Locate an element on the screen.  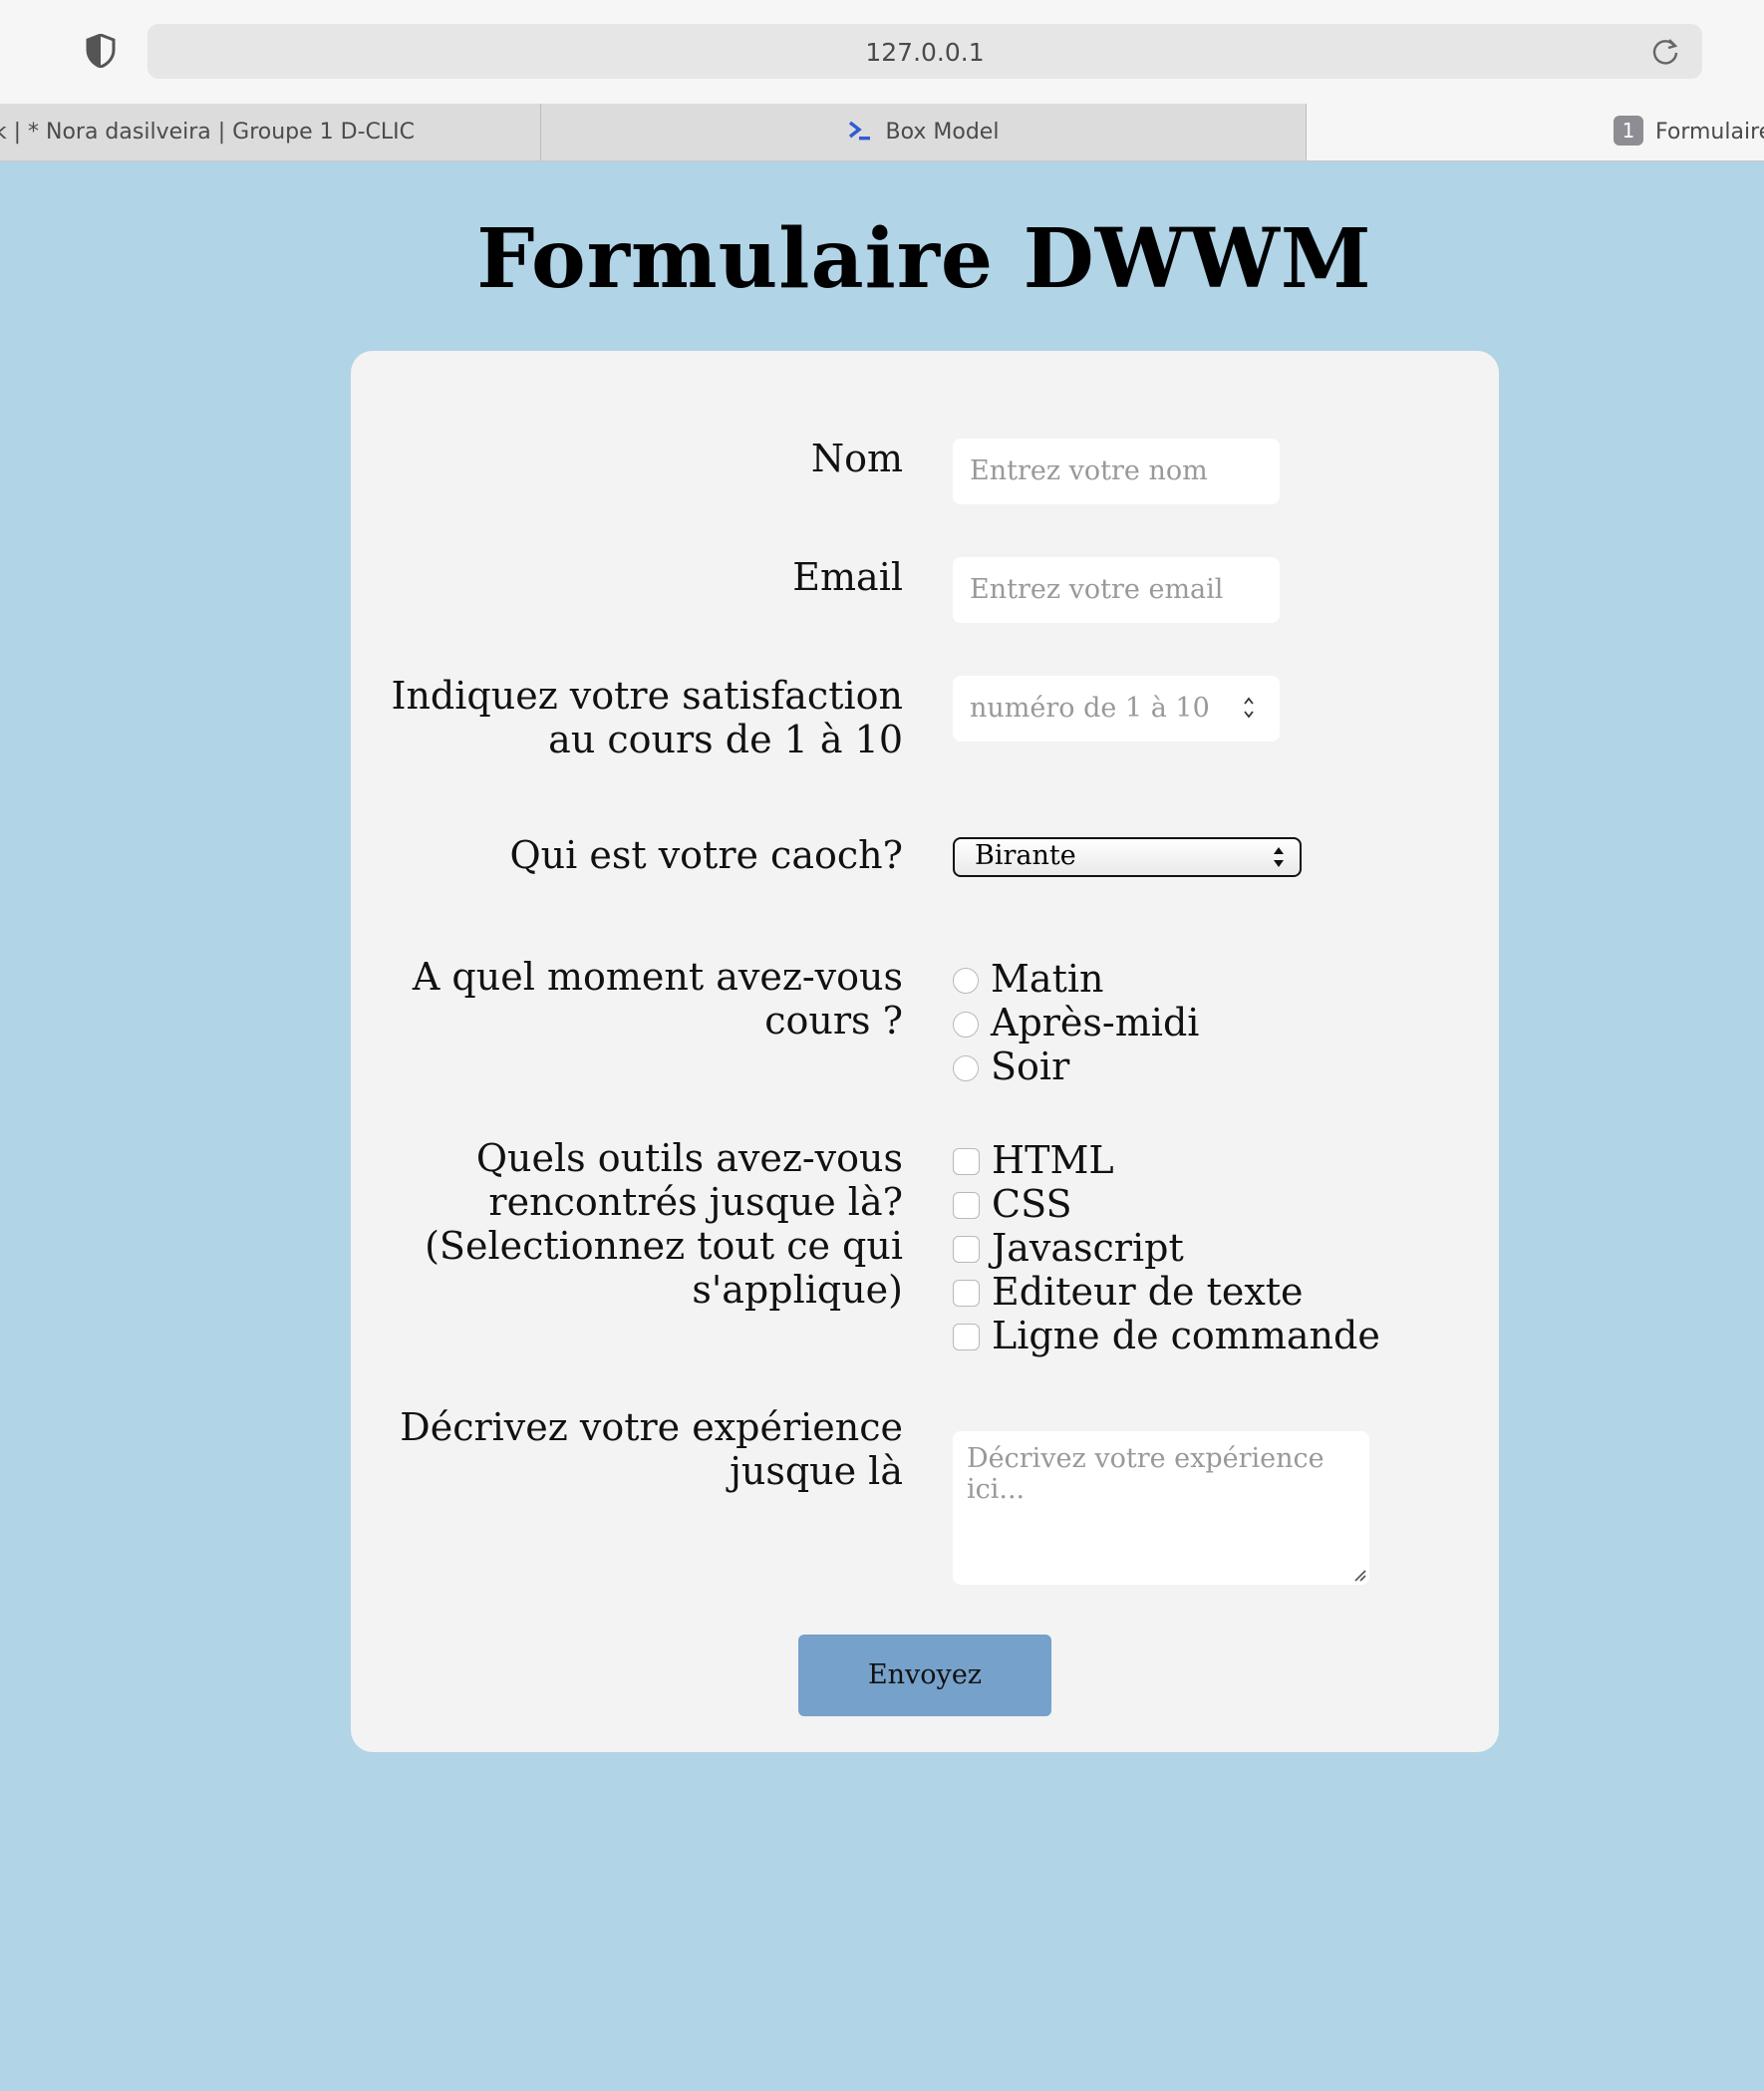
terminal-icon is located at coordinates (859, 131).